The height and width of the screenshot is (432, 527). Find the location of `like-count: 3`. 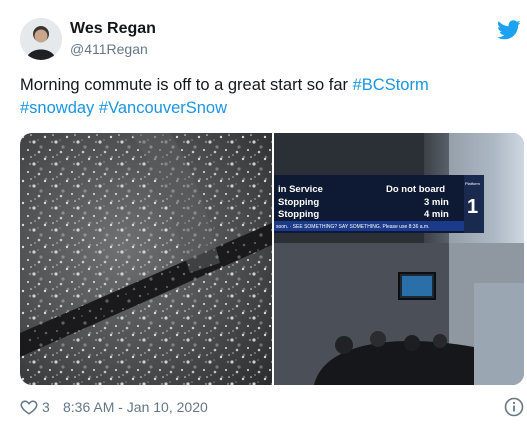

like-count: 3 is located at coordinates (46, 407).